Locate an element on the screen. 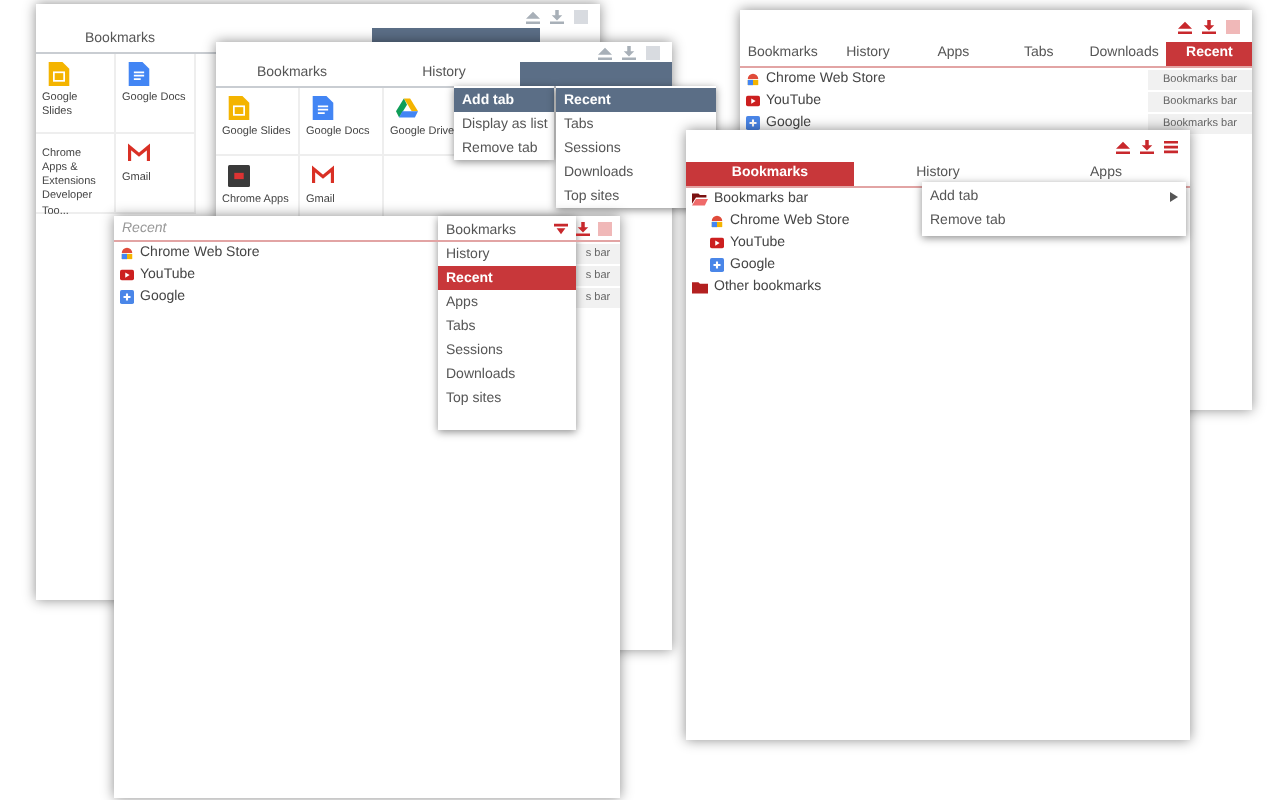 This screenshot has width=1280, height=800. submenu-arrow-icon is located at coordinates (1174, 196).